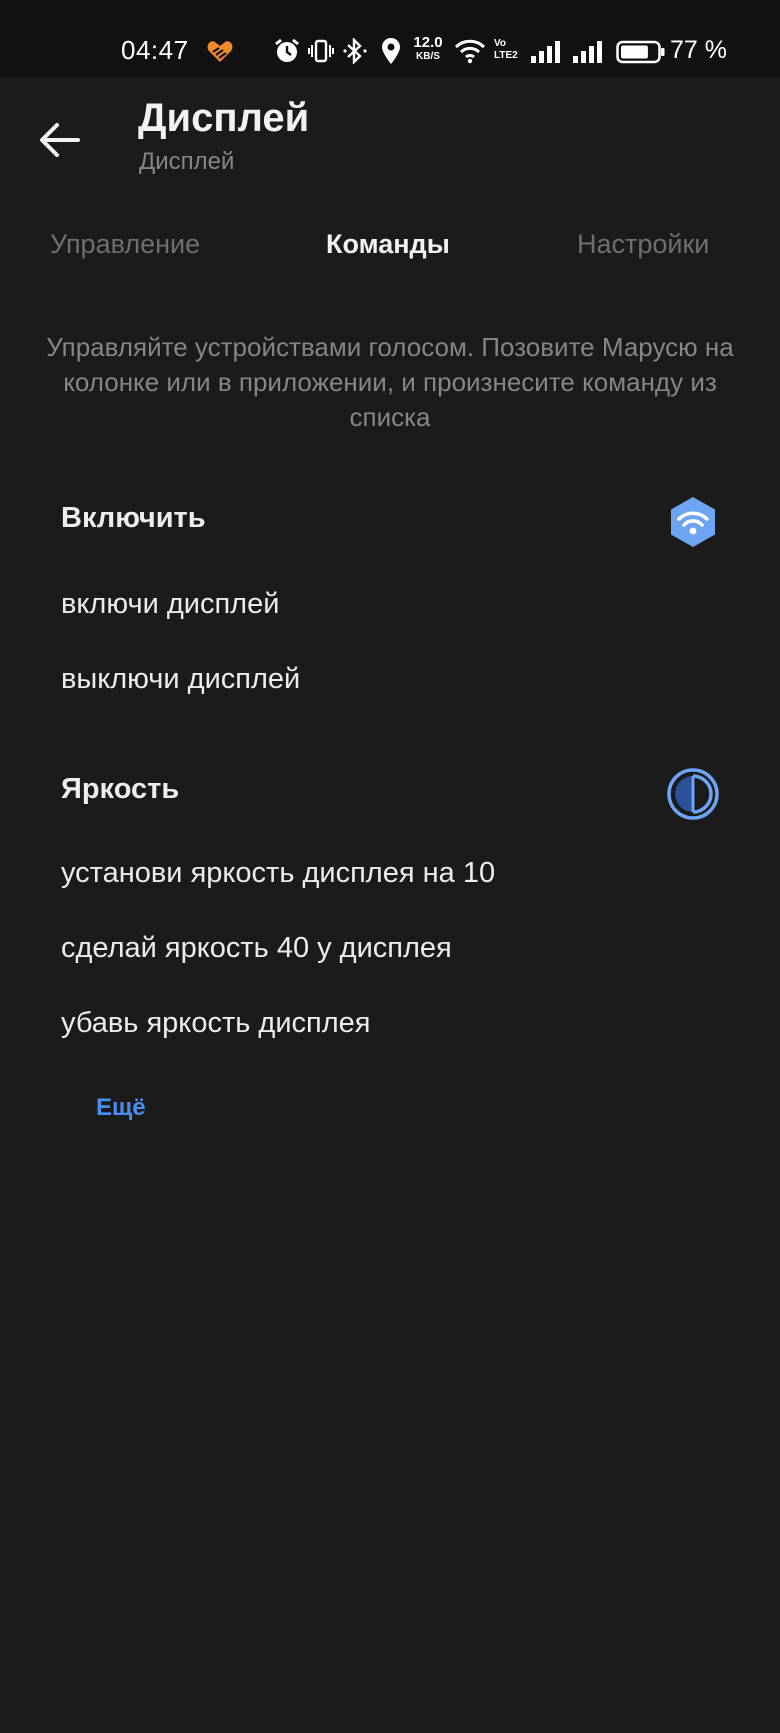 This screenshot has height=1733, width=780. What do you see at coordinates (355, 51) in the screenshot?
I see `bluetooth-icon` at bounding box center [355, 51].